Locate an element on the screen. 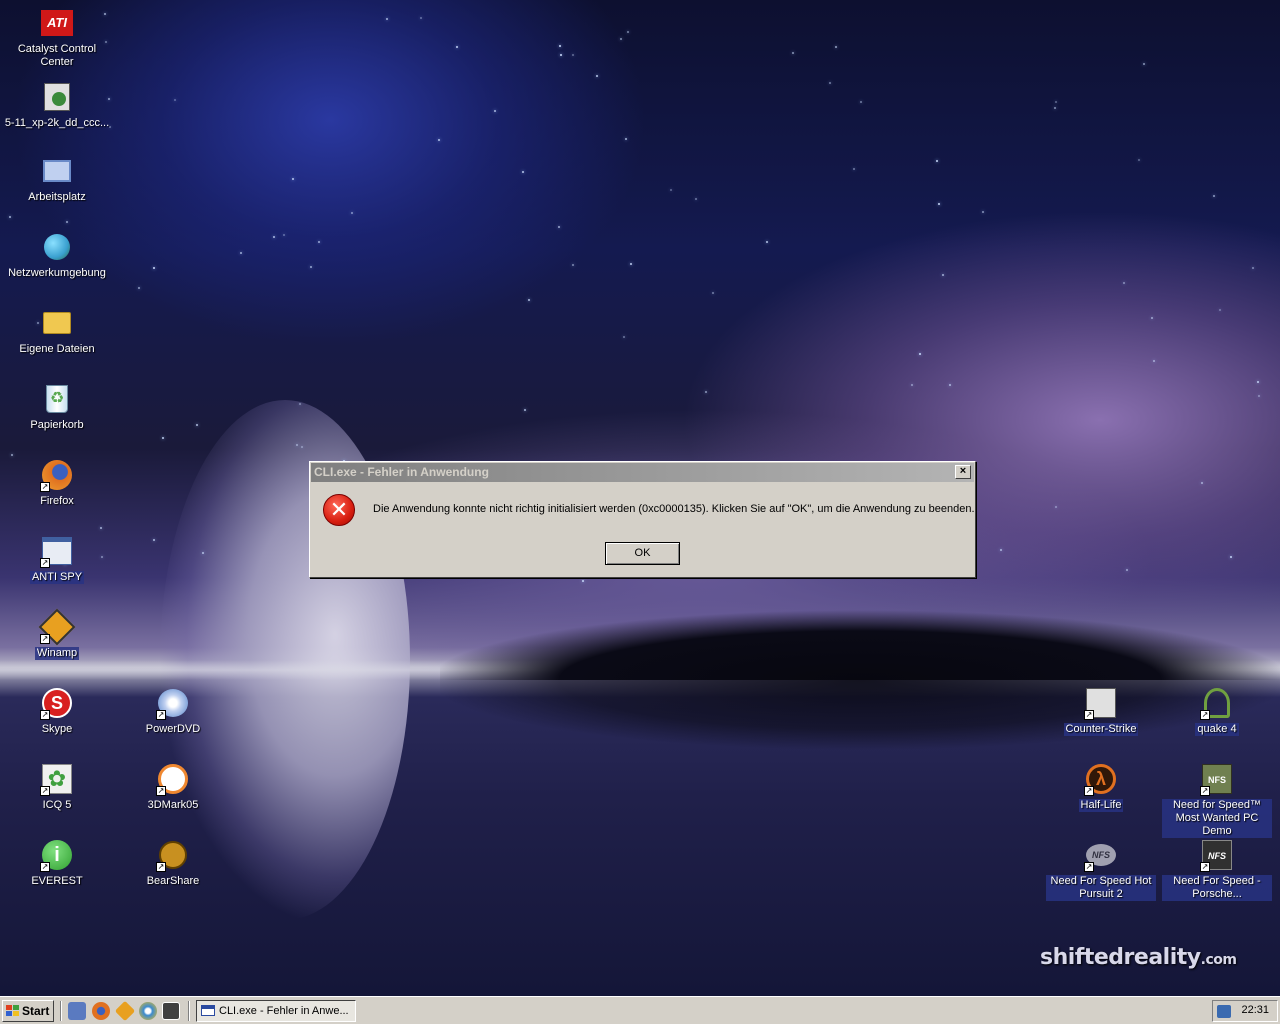 The image size is (1280, 1024). desktop-icon-label: Skype is located at coordinates (57, 729).